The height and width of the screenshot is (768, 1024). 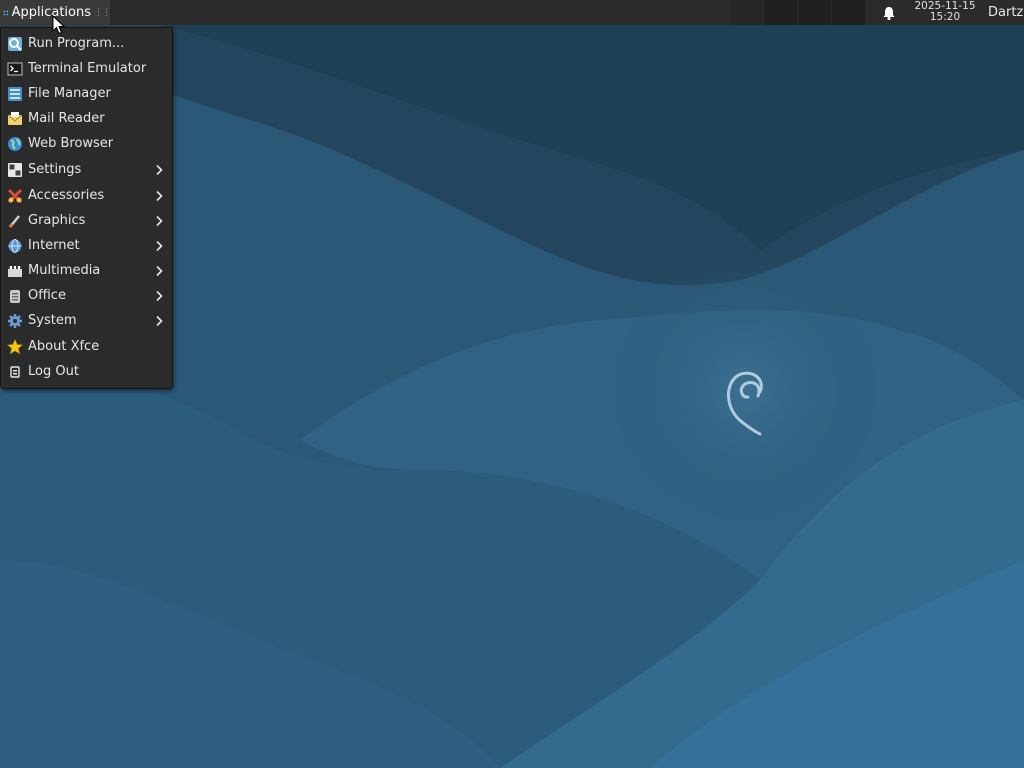 What do you see at coordinates (86, 169) in the screenshot?
I see `menu-item-settings: Settings` at bounding box center [86, 169].